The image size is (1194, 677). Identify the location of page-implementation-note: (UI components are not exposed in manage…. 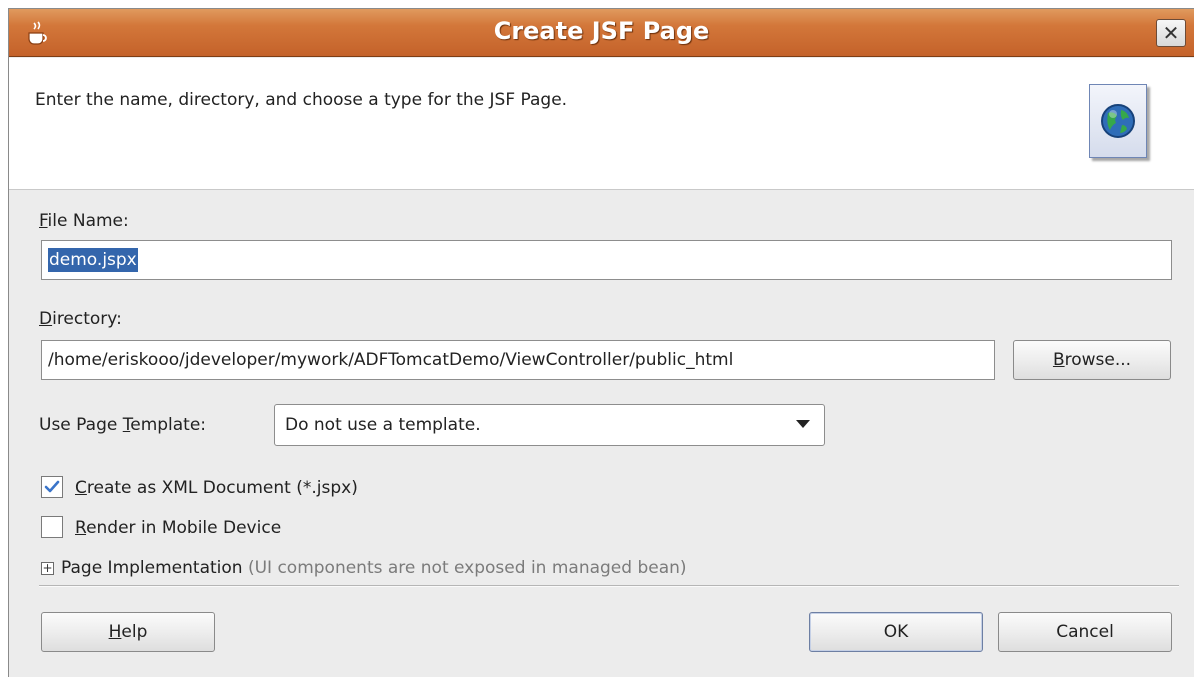
(467, 568).